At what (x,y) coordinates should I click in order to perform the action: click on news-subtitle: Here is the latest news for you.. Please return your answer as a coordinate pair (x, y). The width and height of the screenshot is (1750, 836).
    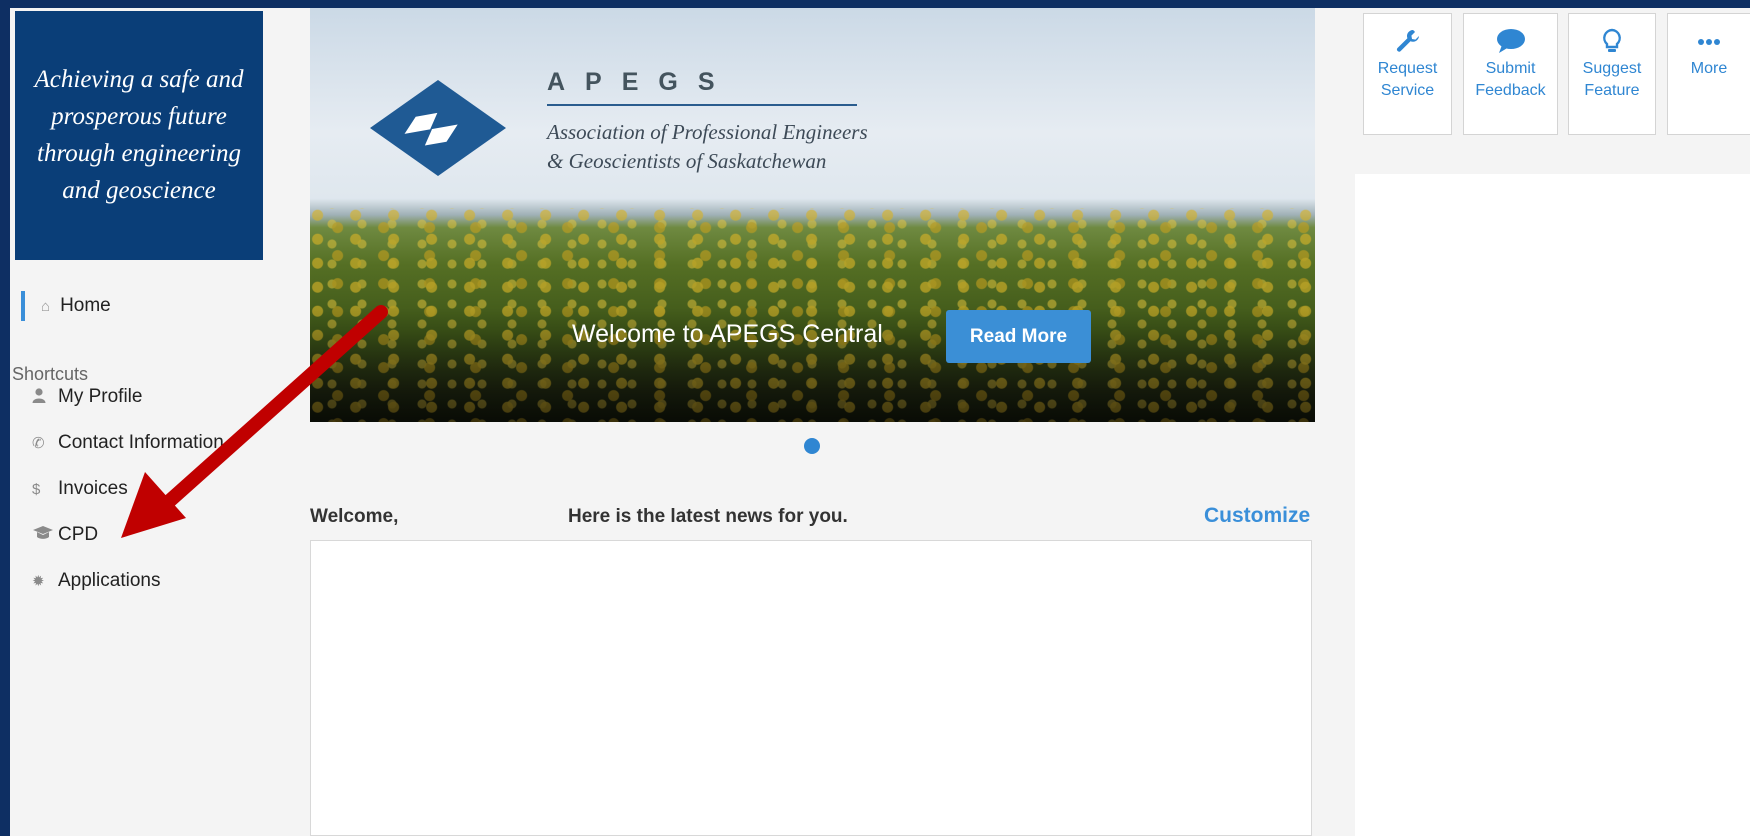
    Looking at the image, I should click on (708, 516).